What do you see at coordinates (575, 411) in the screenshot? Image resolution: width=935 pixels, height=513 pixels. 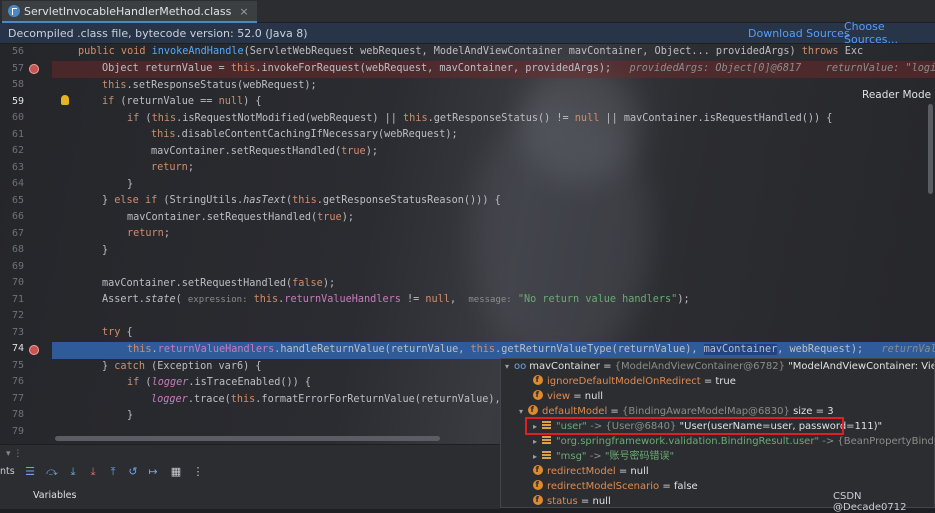 I see `var-name: defaultModel` at bounding box center [575, 411].